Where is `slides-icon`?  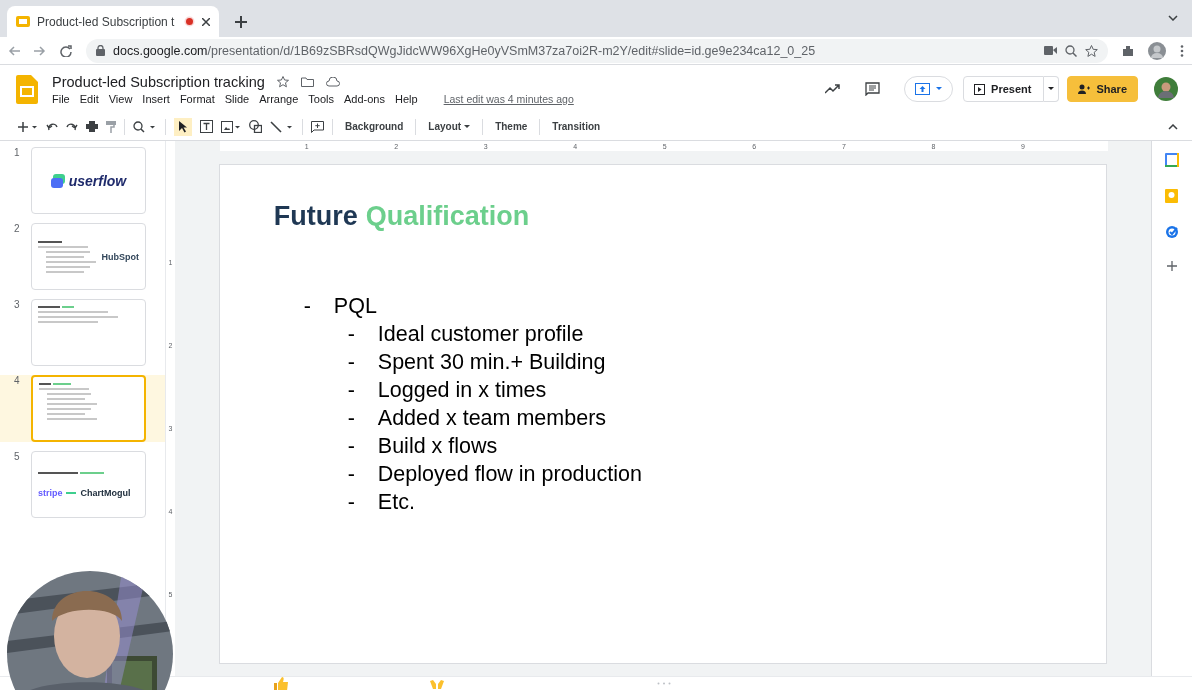 slides-icon is located at coordinates (23, 21).